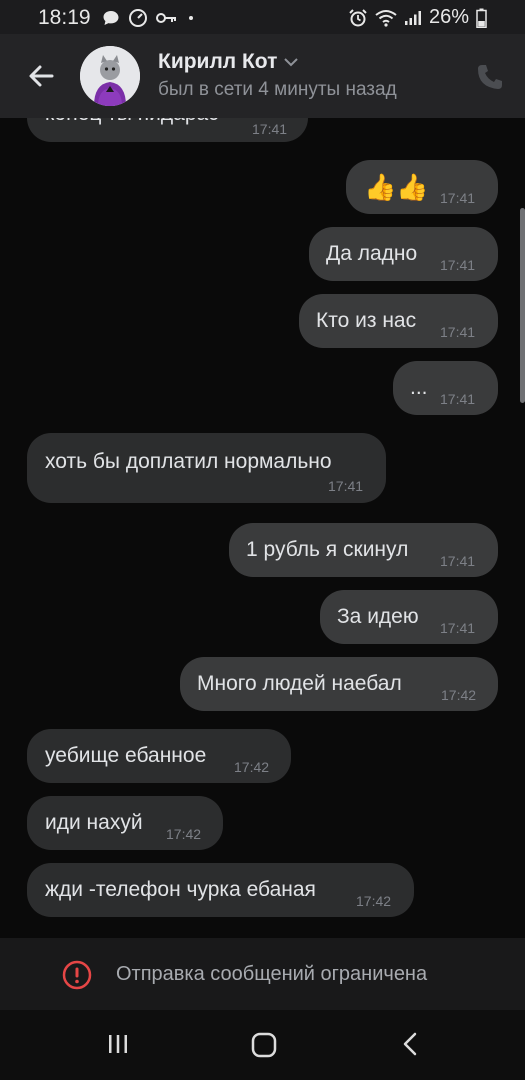  What do you see at coordinates (327, 549) in the screenshot?
I see `message-text: 1 рубль я скинул` at bounding box center [327, 549].